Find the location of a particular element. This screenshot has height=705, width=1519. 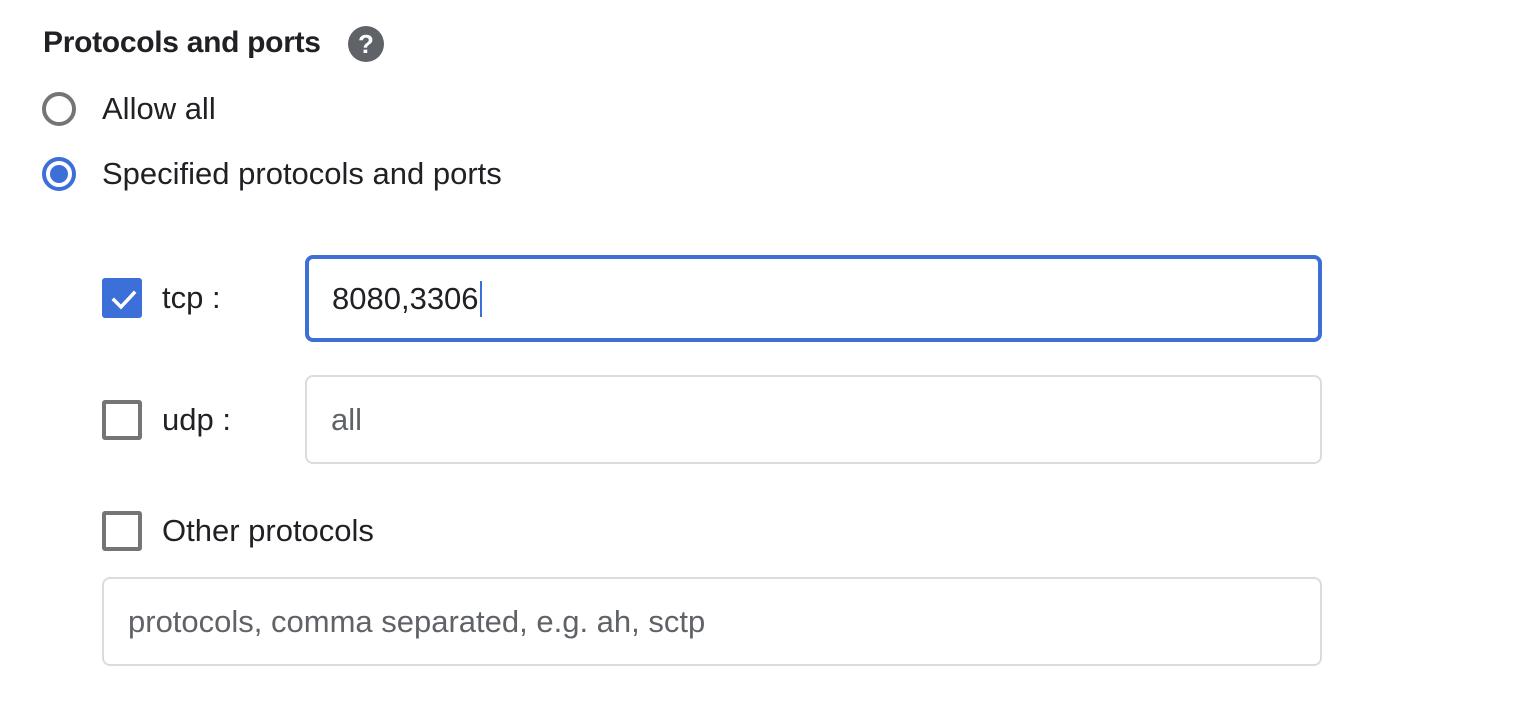

other-protocols-label: Other protocols is located at coordinates (268, 530).